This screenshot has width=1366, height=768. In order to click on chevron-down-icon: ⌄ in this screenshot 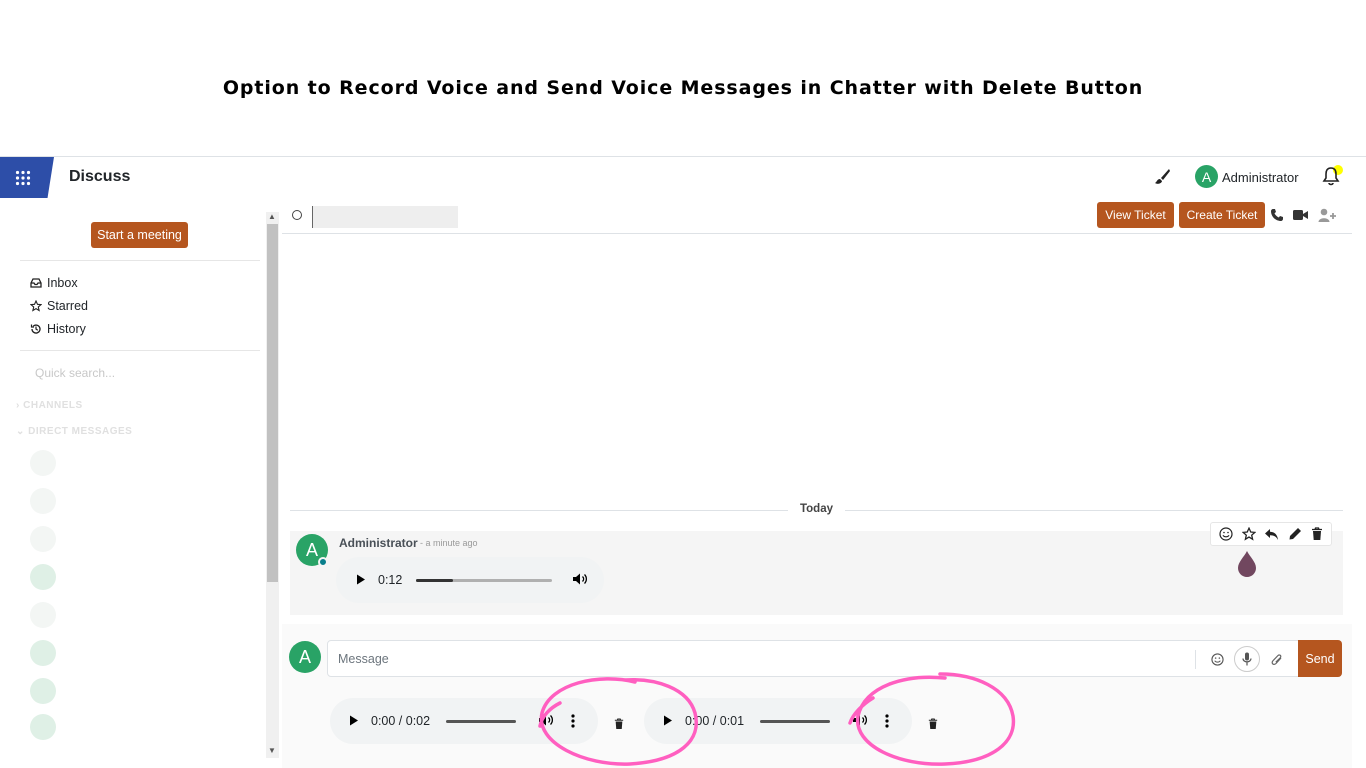, I will do `click(20, 431)`.